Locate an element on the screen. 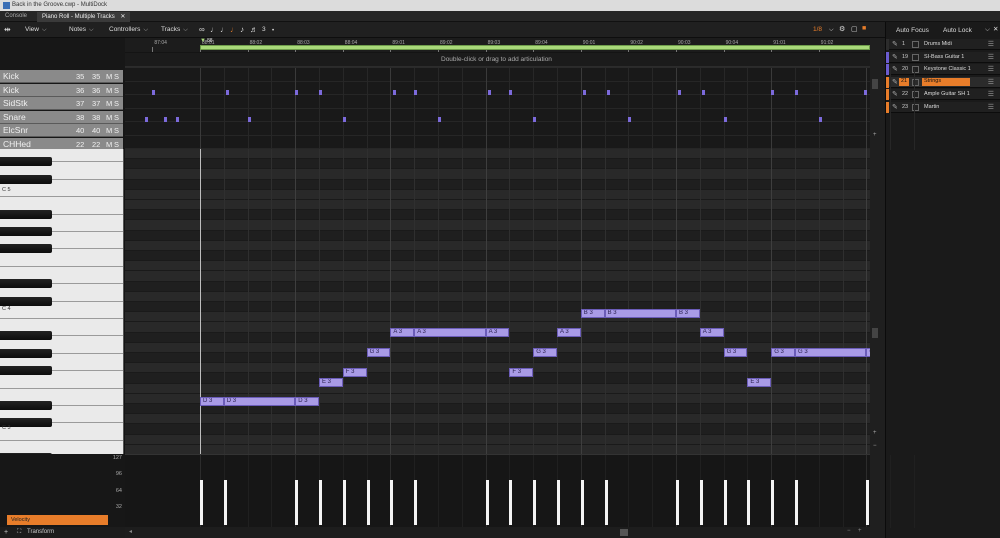 This screenshot has height=538, width=1000. scroll-left-icon: ◂ is located at coordinates (130, 531).